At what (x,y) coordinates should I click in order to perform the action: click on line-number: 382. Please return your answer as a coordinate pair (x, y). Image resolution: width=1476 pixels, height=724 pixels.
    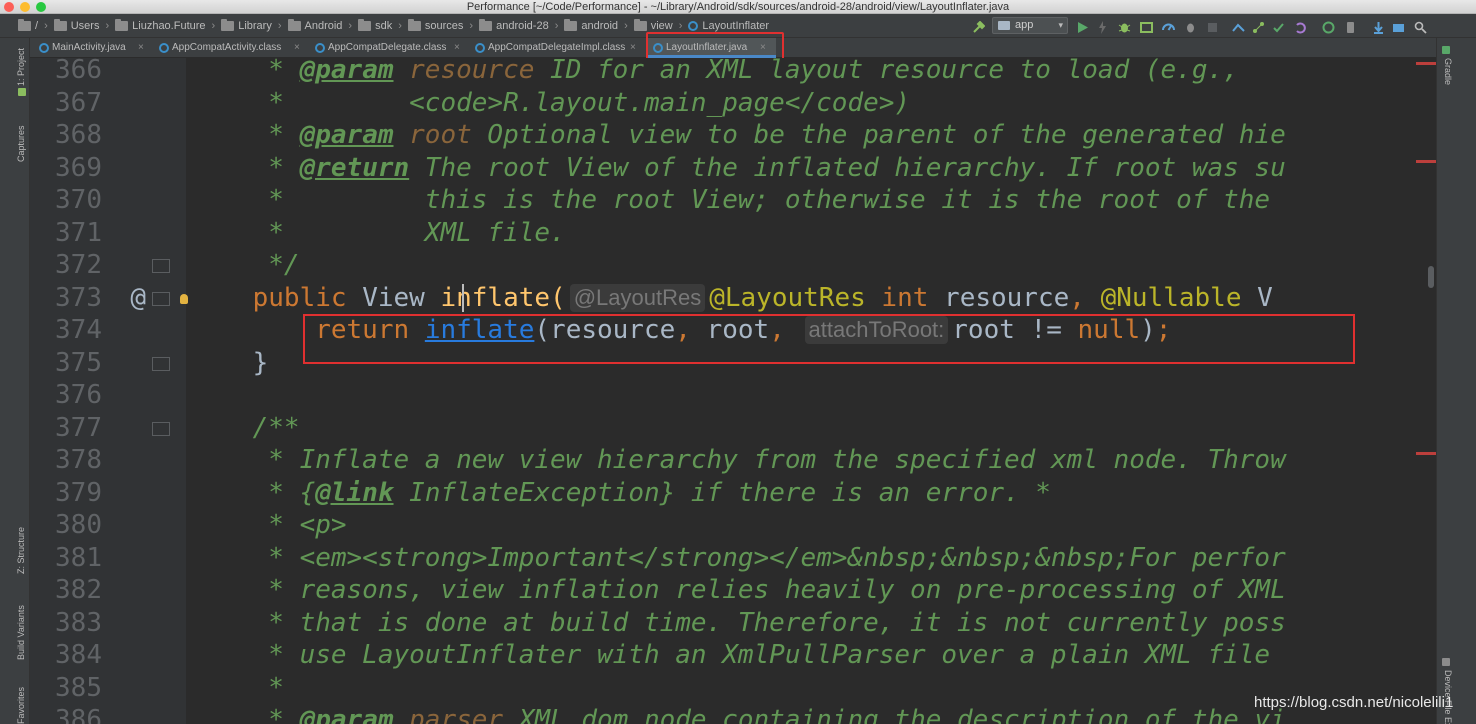
    Looking at the image, I should click on (78, 590).